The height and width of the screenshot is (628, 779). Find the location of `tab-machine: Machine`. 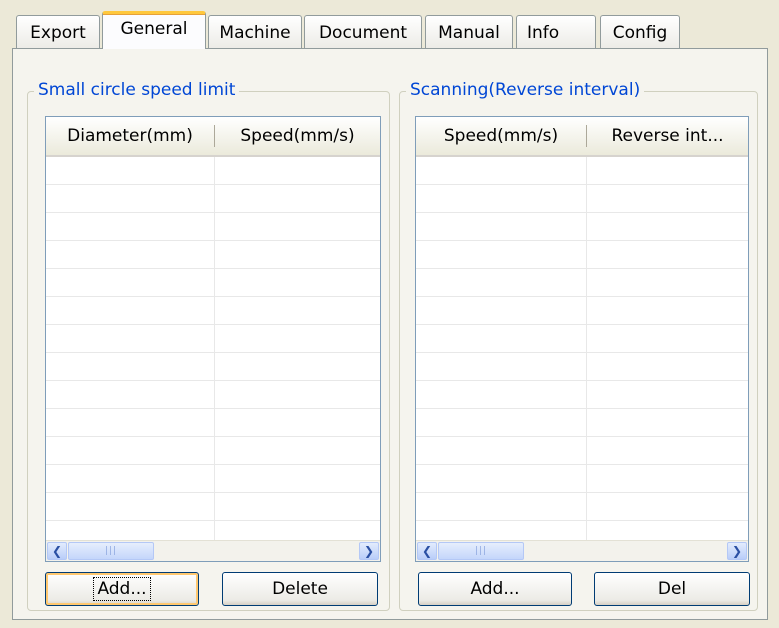

tab-machine: Machine is located at coordinates (255, 32).